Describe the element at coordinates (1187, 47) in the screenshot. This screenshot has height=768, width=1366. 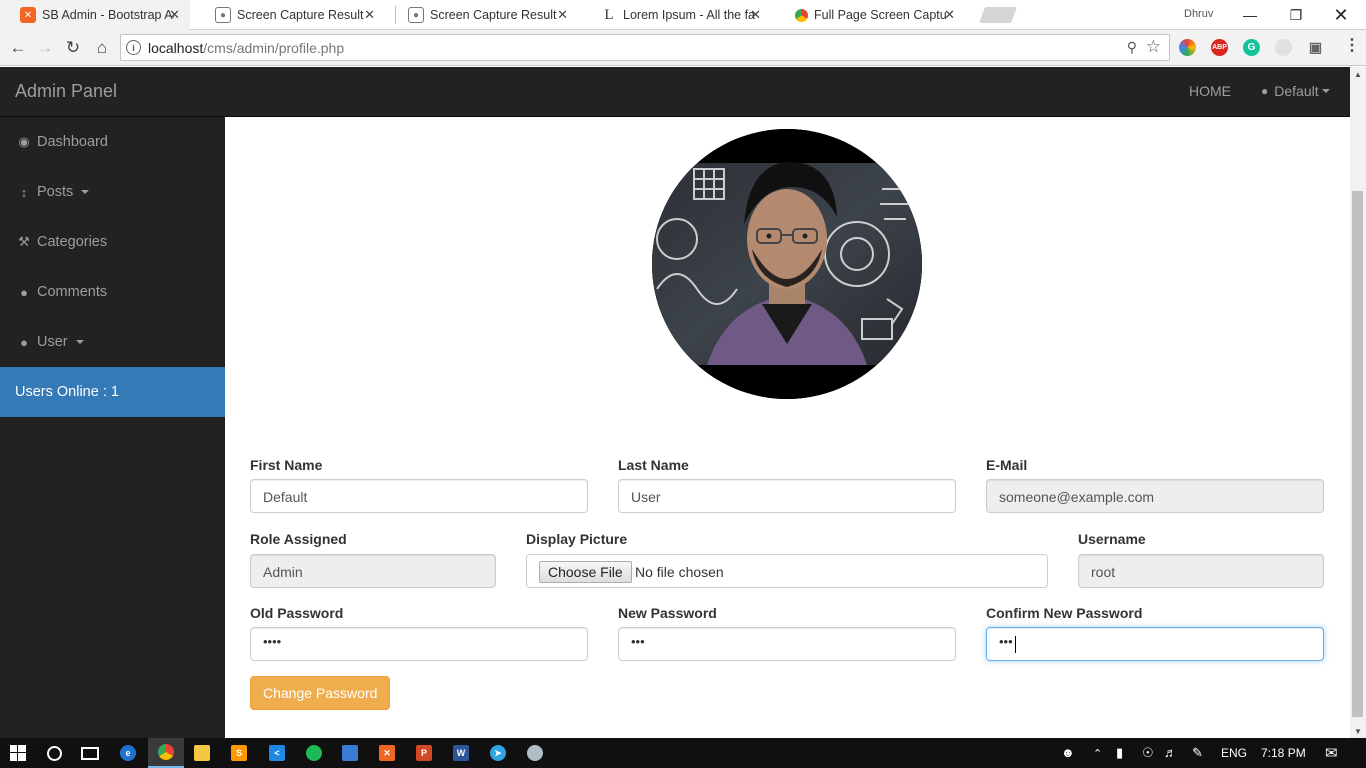
I see `color-picker-extension-icon` at that location.